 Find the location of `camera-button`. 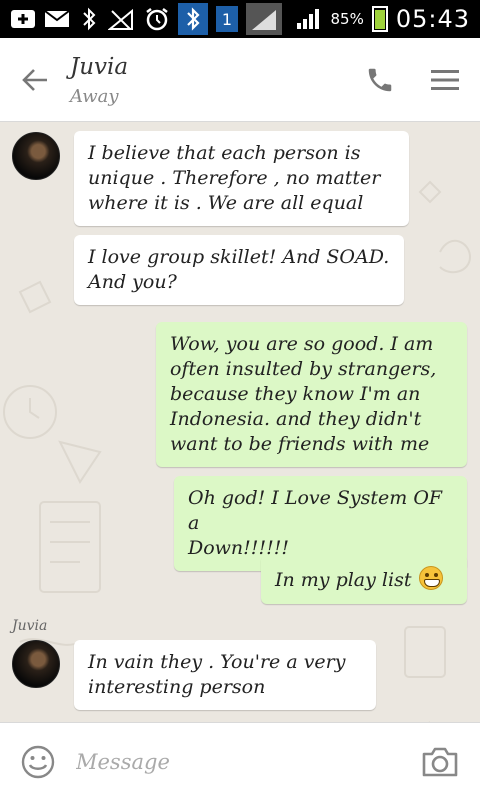

camera-button is located at coordinates (440, 761).